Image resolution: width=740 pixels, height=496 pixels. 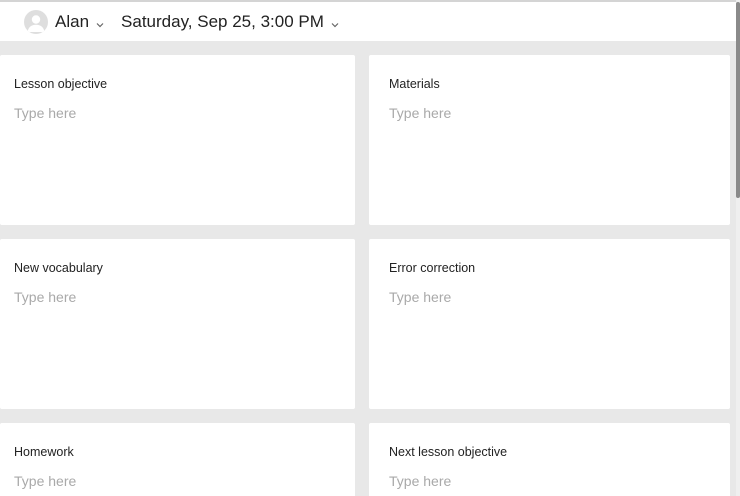 I want to click on card-next-lesson-objective: Next lesson objective, so click(x=549, y=459).